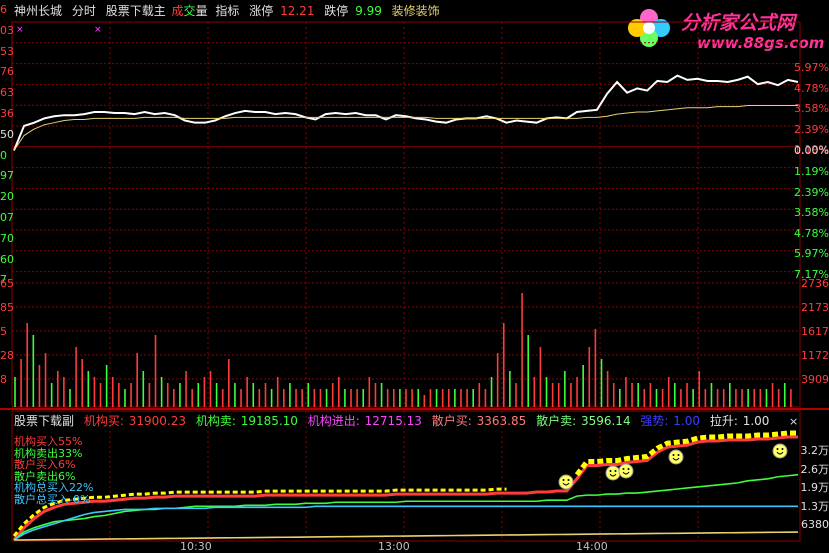 This screenshot has height=553, width=829. I want to click on price-line, so click(406, 113).